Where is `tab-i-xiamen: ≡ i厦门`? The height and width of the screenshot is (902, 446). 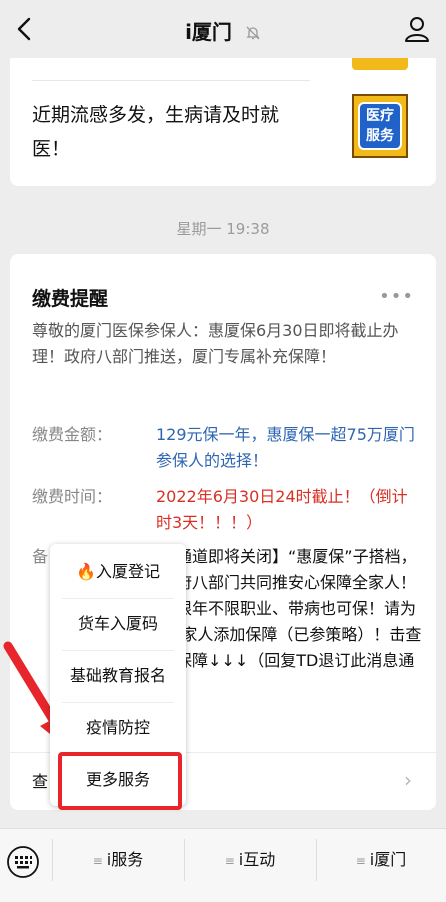
tab-i-xiamen: ≡ i厦门 is located at coordinates (381, 860).